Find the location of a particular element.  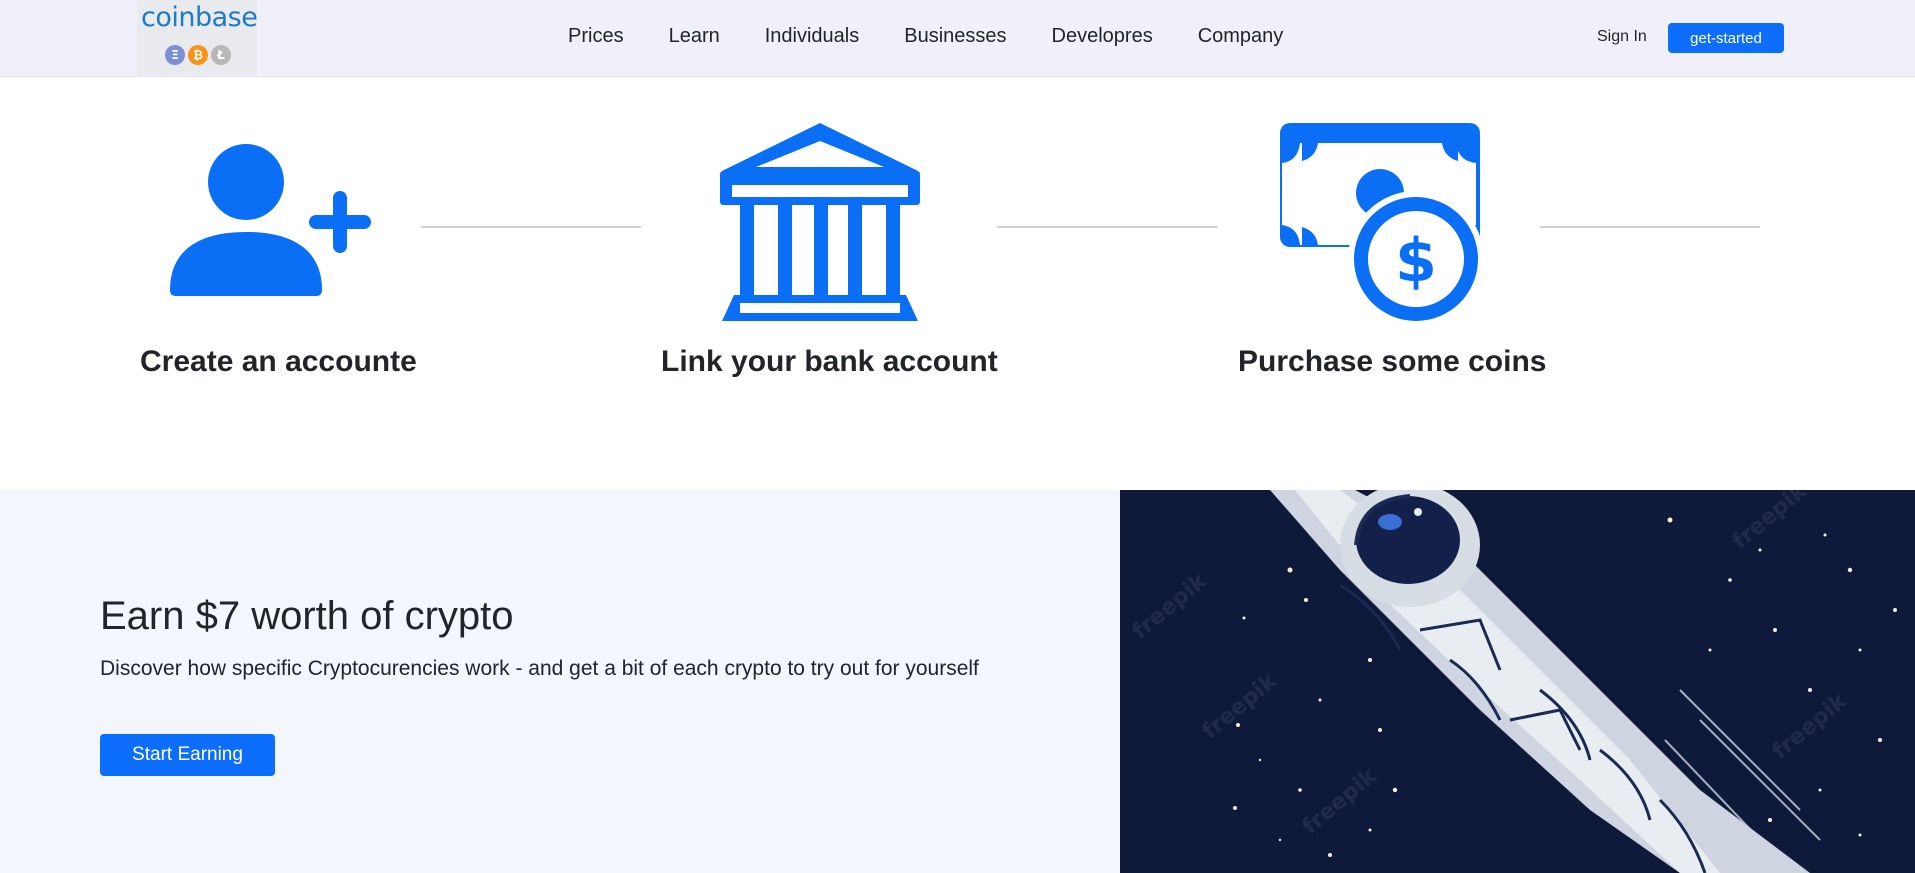

nav-link-learn: Learn is located at coordinates (694, 36).